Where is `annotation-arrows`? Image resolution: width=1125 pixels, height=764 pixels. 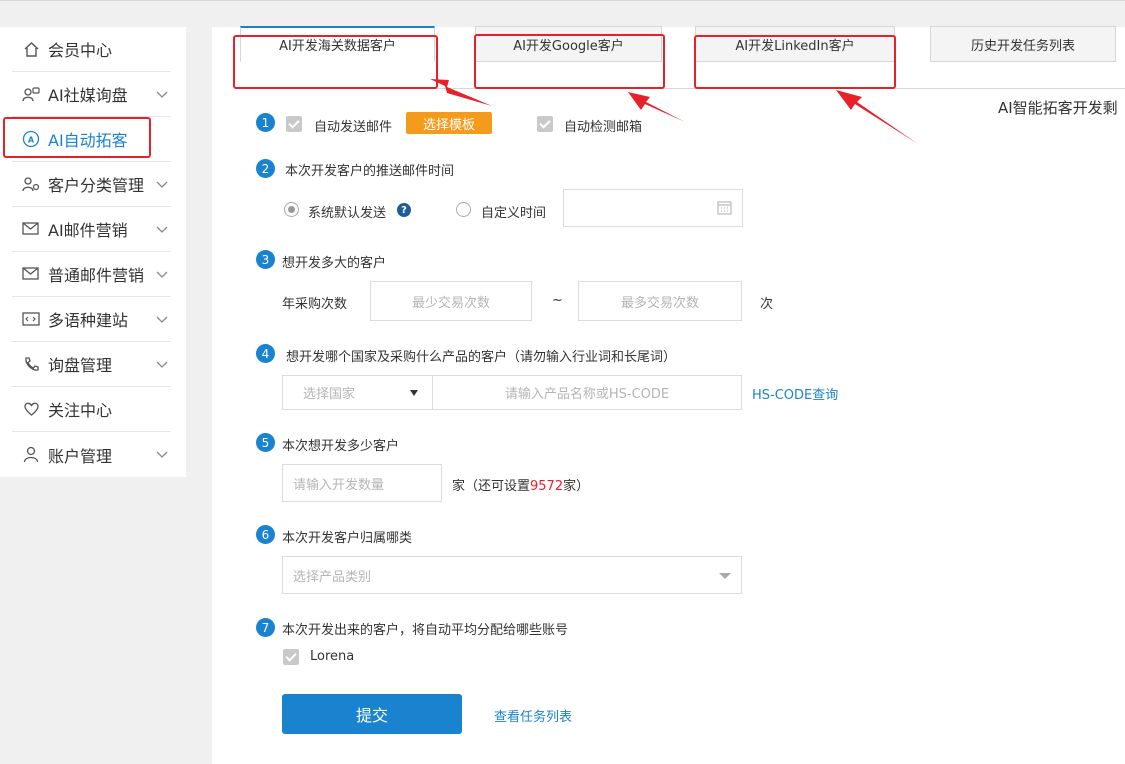
annotation-arrows is located at coordinates (674, 111).